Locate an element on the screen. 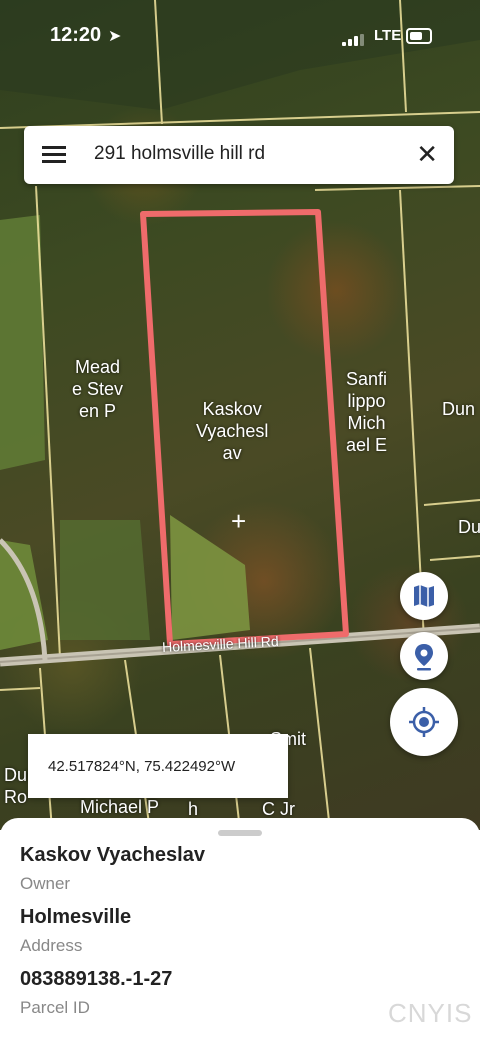  parcel-id-label: Parcel ID is located at coordinates (55, 1007).